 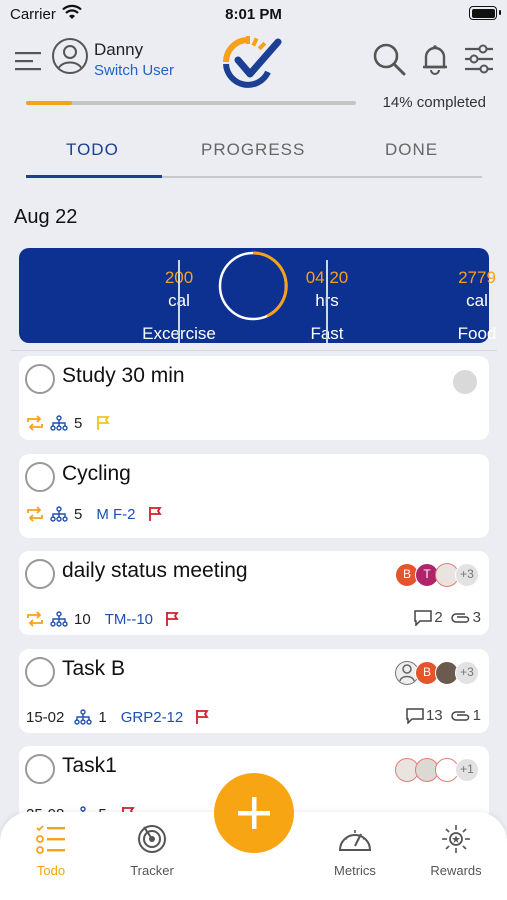 I want to click on food-unit: cal, so click(x=477, y=300).